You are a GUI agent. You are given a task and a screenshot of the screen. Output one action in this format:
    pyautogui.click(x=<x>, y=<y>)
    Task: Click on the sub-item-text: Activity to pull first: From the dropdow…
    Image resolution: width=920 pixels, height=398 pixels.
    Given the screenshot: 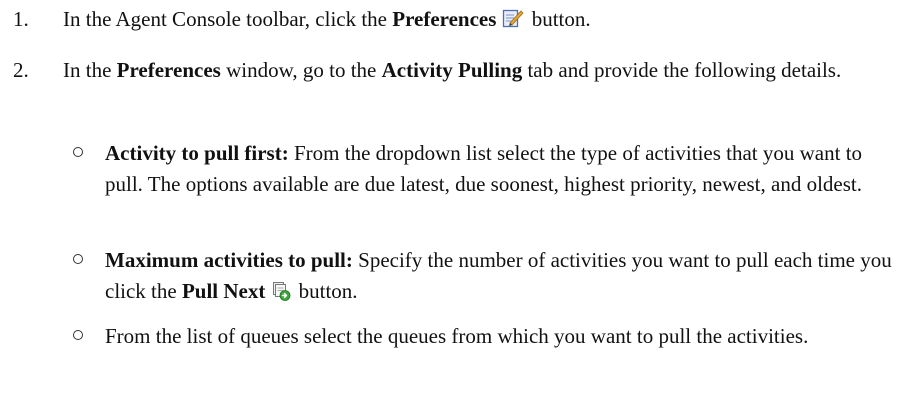 What is the action you would take?
    pyautogui.click(x=484, y=168)
    